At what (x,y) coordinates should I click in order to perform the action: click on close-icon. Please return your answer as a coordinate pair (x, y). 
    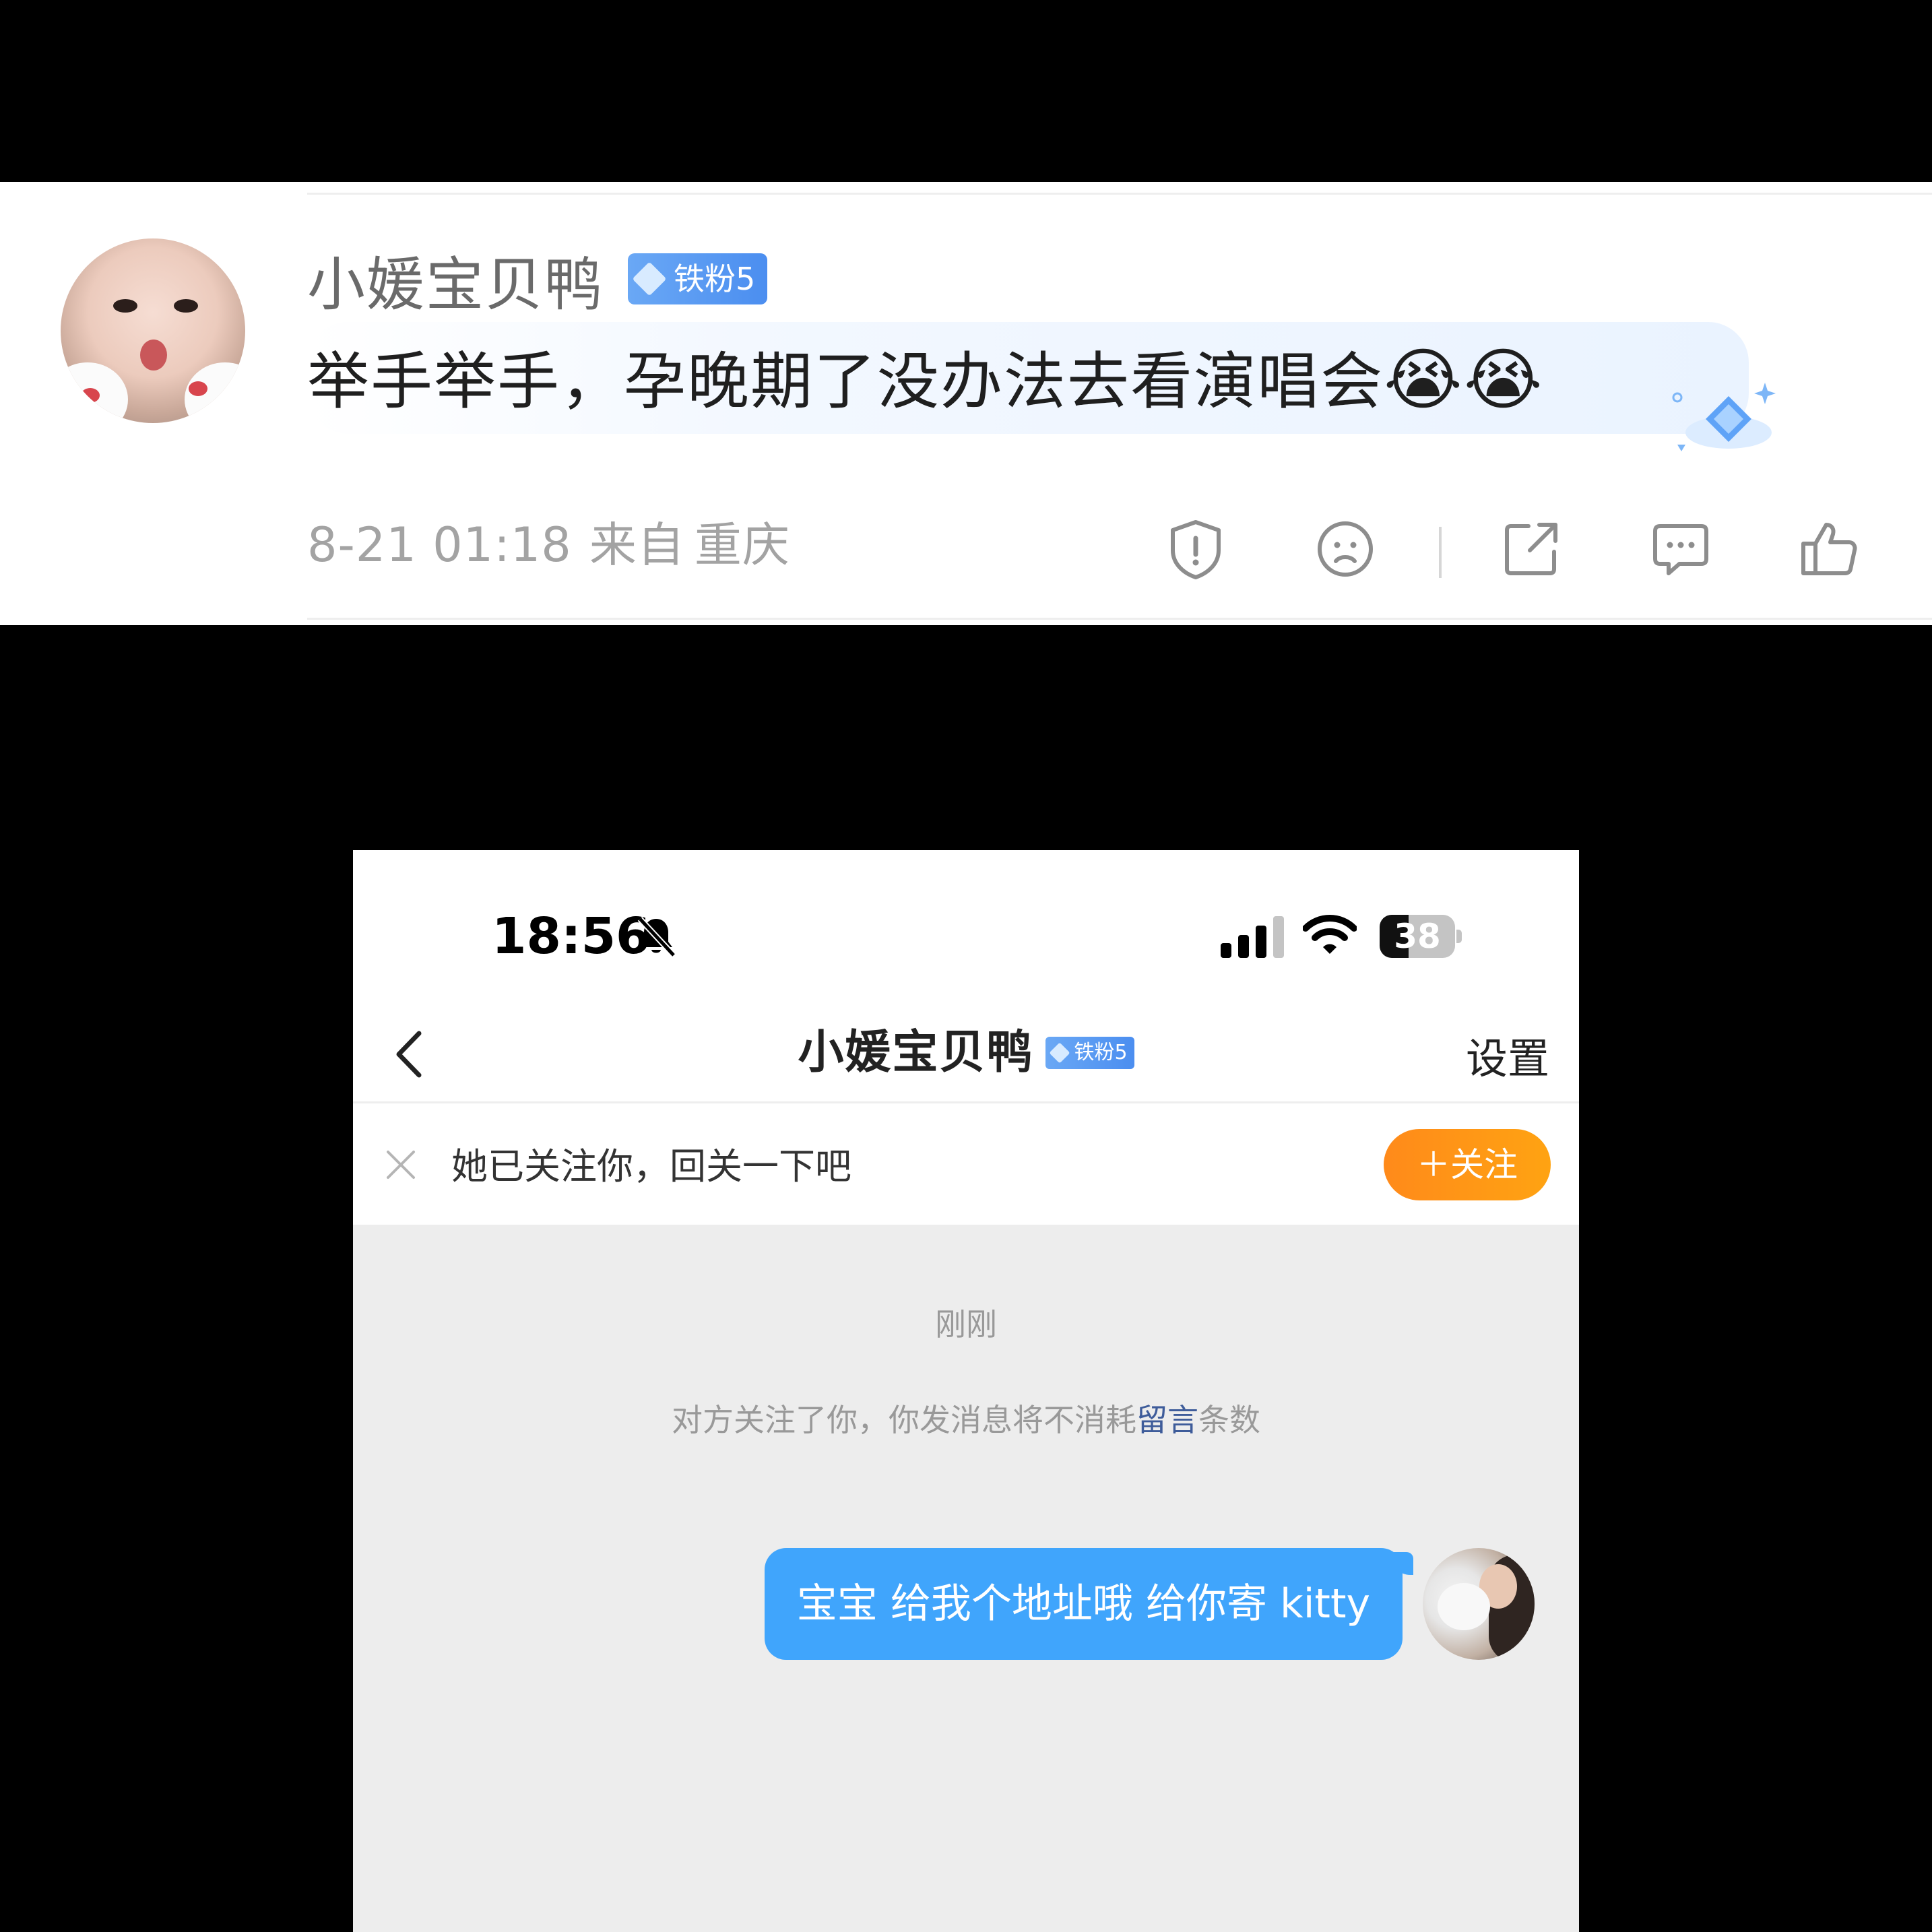
    Looking at the image, I should click on (401, 1165).